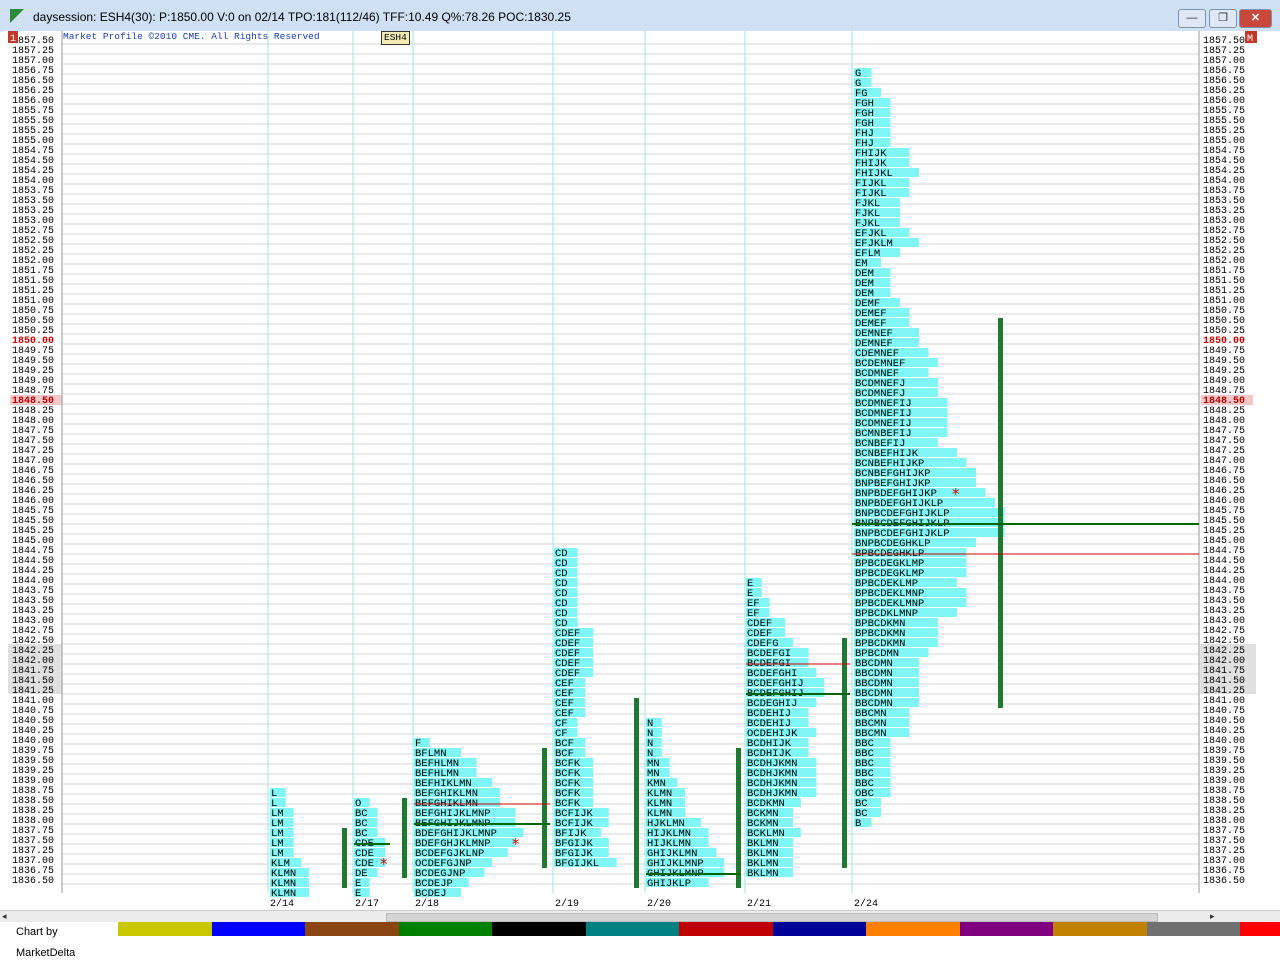  I want to click on session-date-label: 2/17, so click(367, 904).